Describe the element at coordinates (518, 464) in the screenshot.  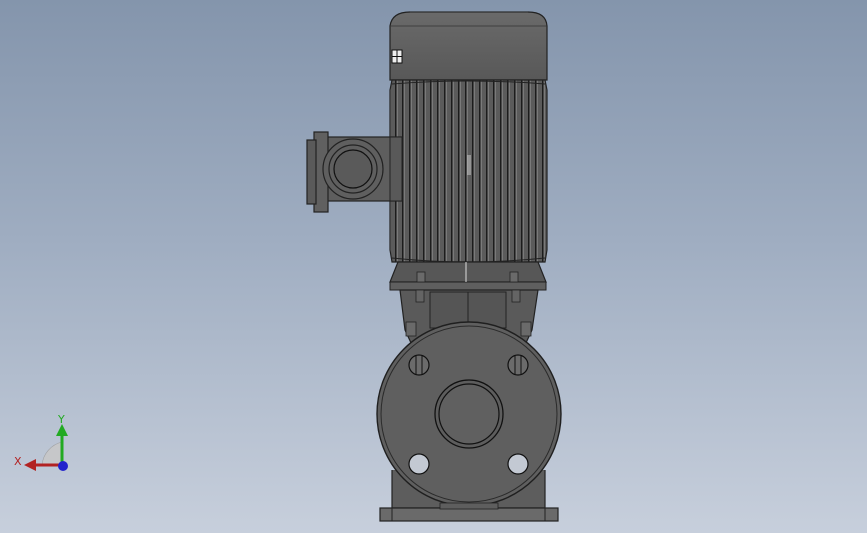
I see `bolt-hole-bottom-right` at that location.